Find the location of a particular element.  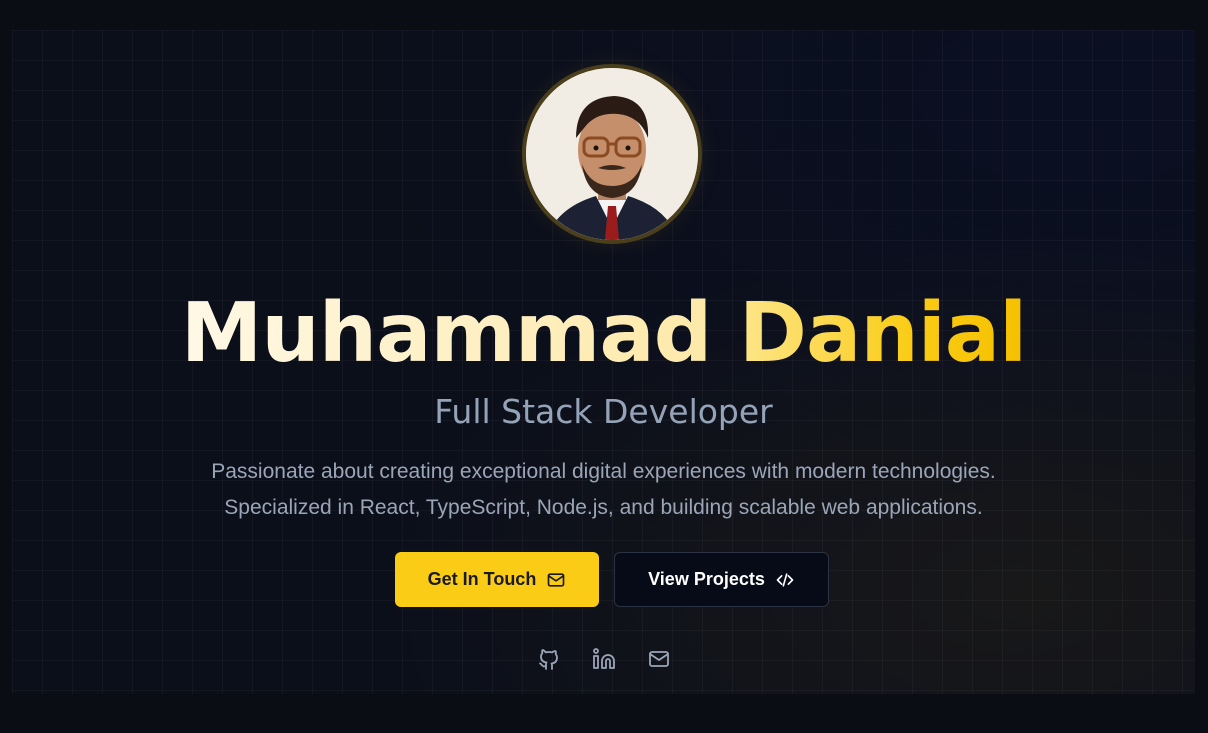

avatar is located at coordinates (612, 154).